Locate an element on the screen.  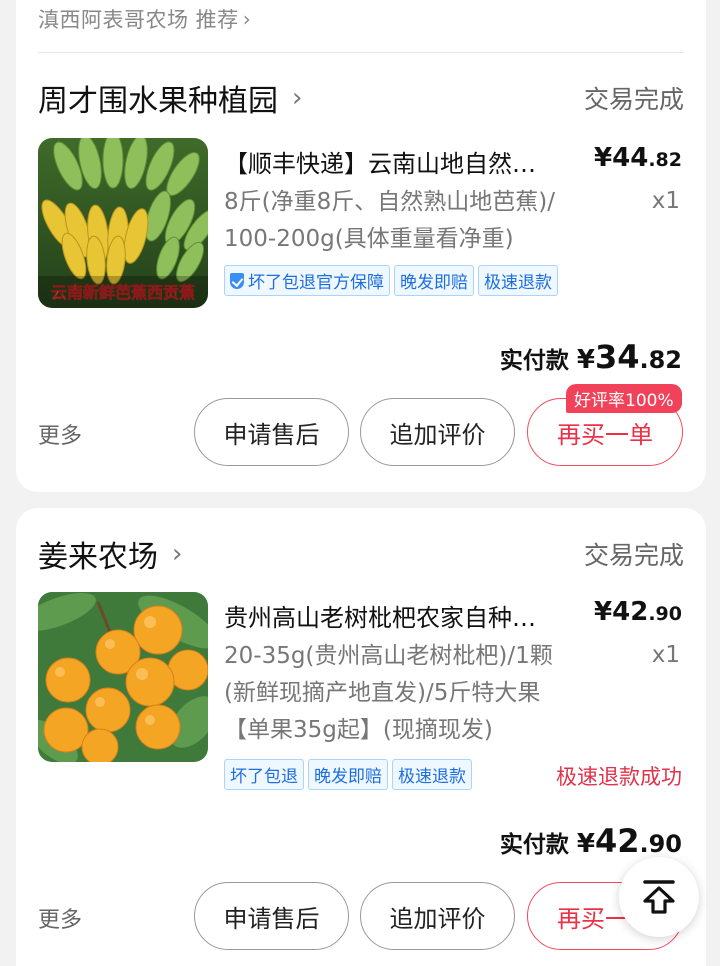
recommend-link: 滇西阿表哥农场 推荐 › is located at coordinates (144, 19).